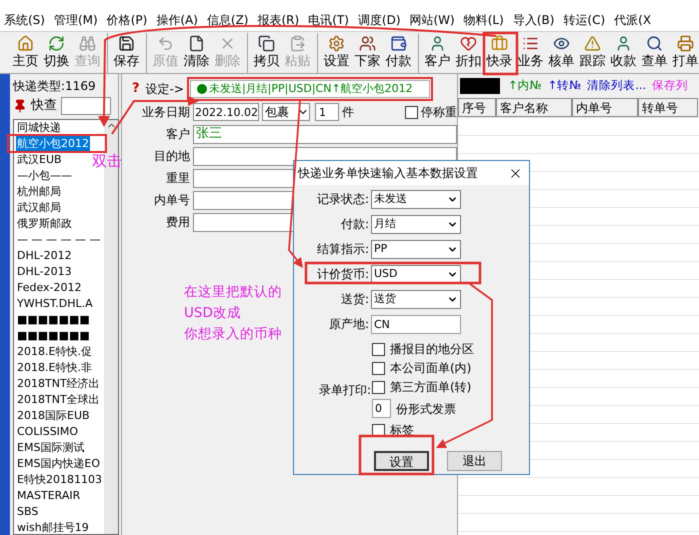 This screenshot has height=535, width=699. Describe the element at coordinates (426, 409) in the screenshot. I see `option-label: 份形式发票` at that location.